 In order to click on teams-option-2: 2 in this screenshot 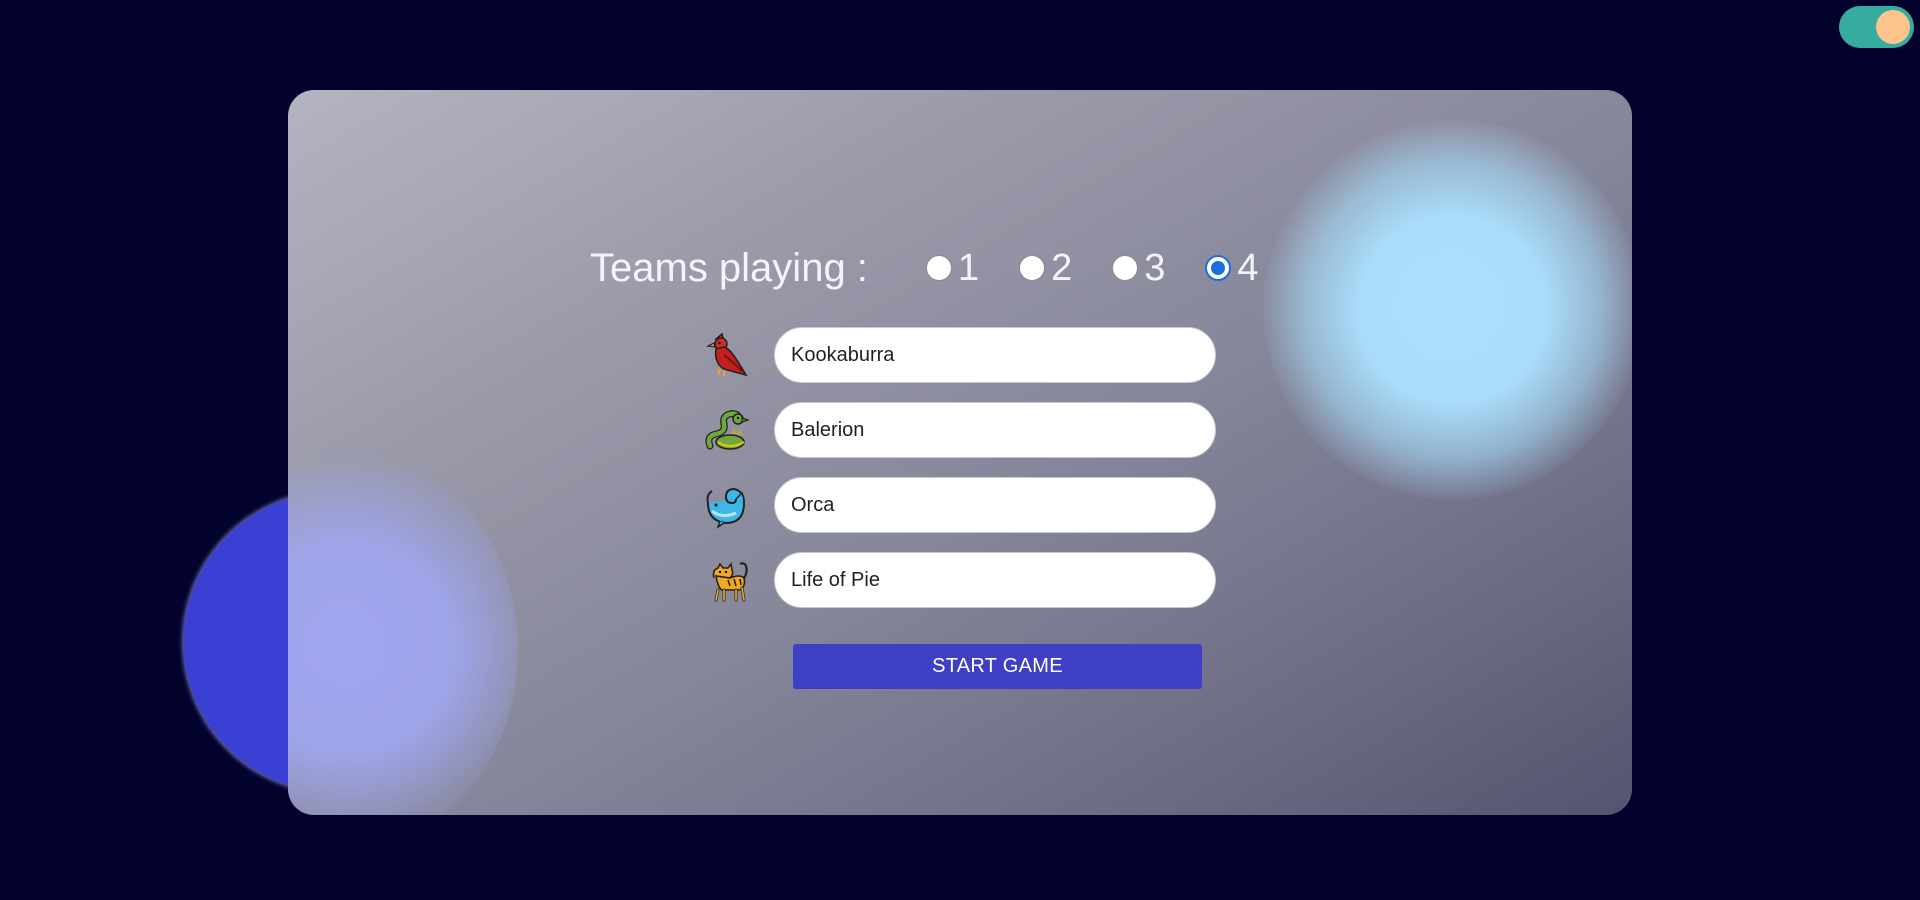, I will do `click(1045, 268)`.